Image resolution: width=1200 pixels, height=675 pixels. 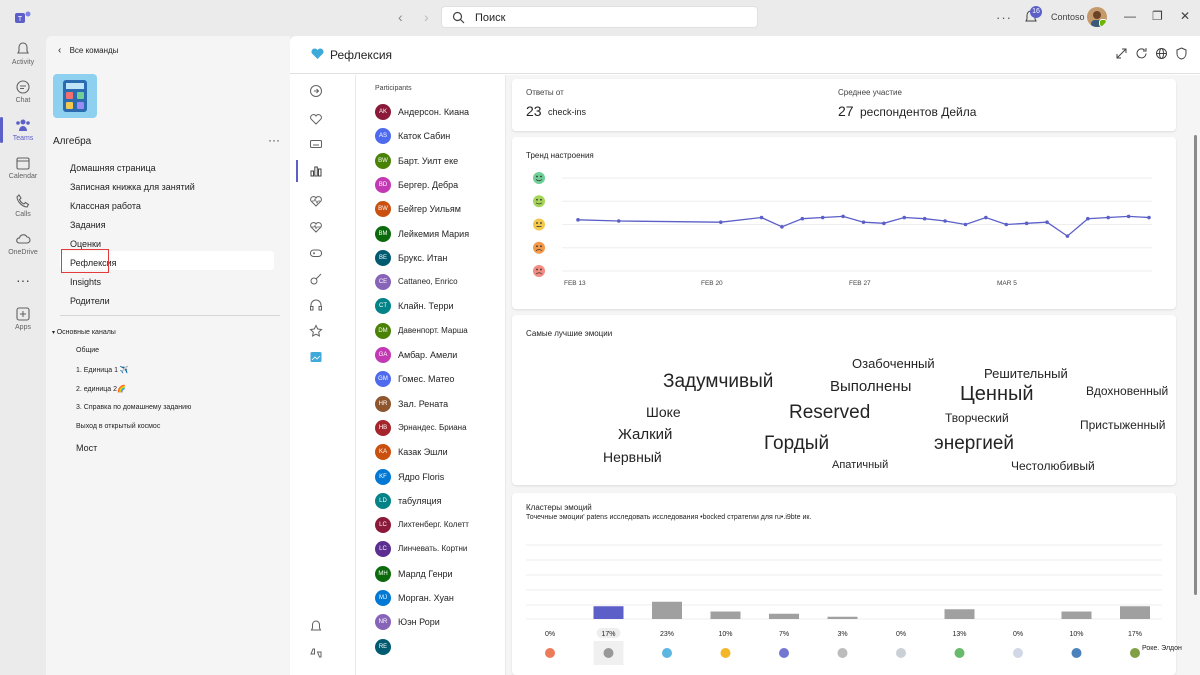 What do you see at coordinates (959, 653) in the screenshot?
I see `cactus-icon` at bounding box center [959, 653].